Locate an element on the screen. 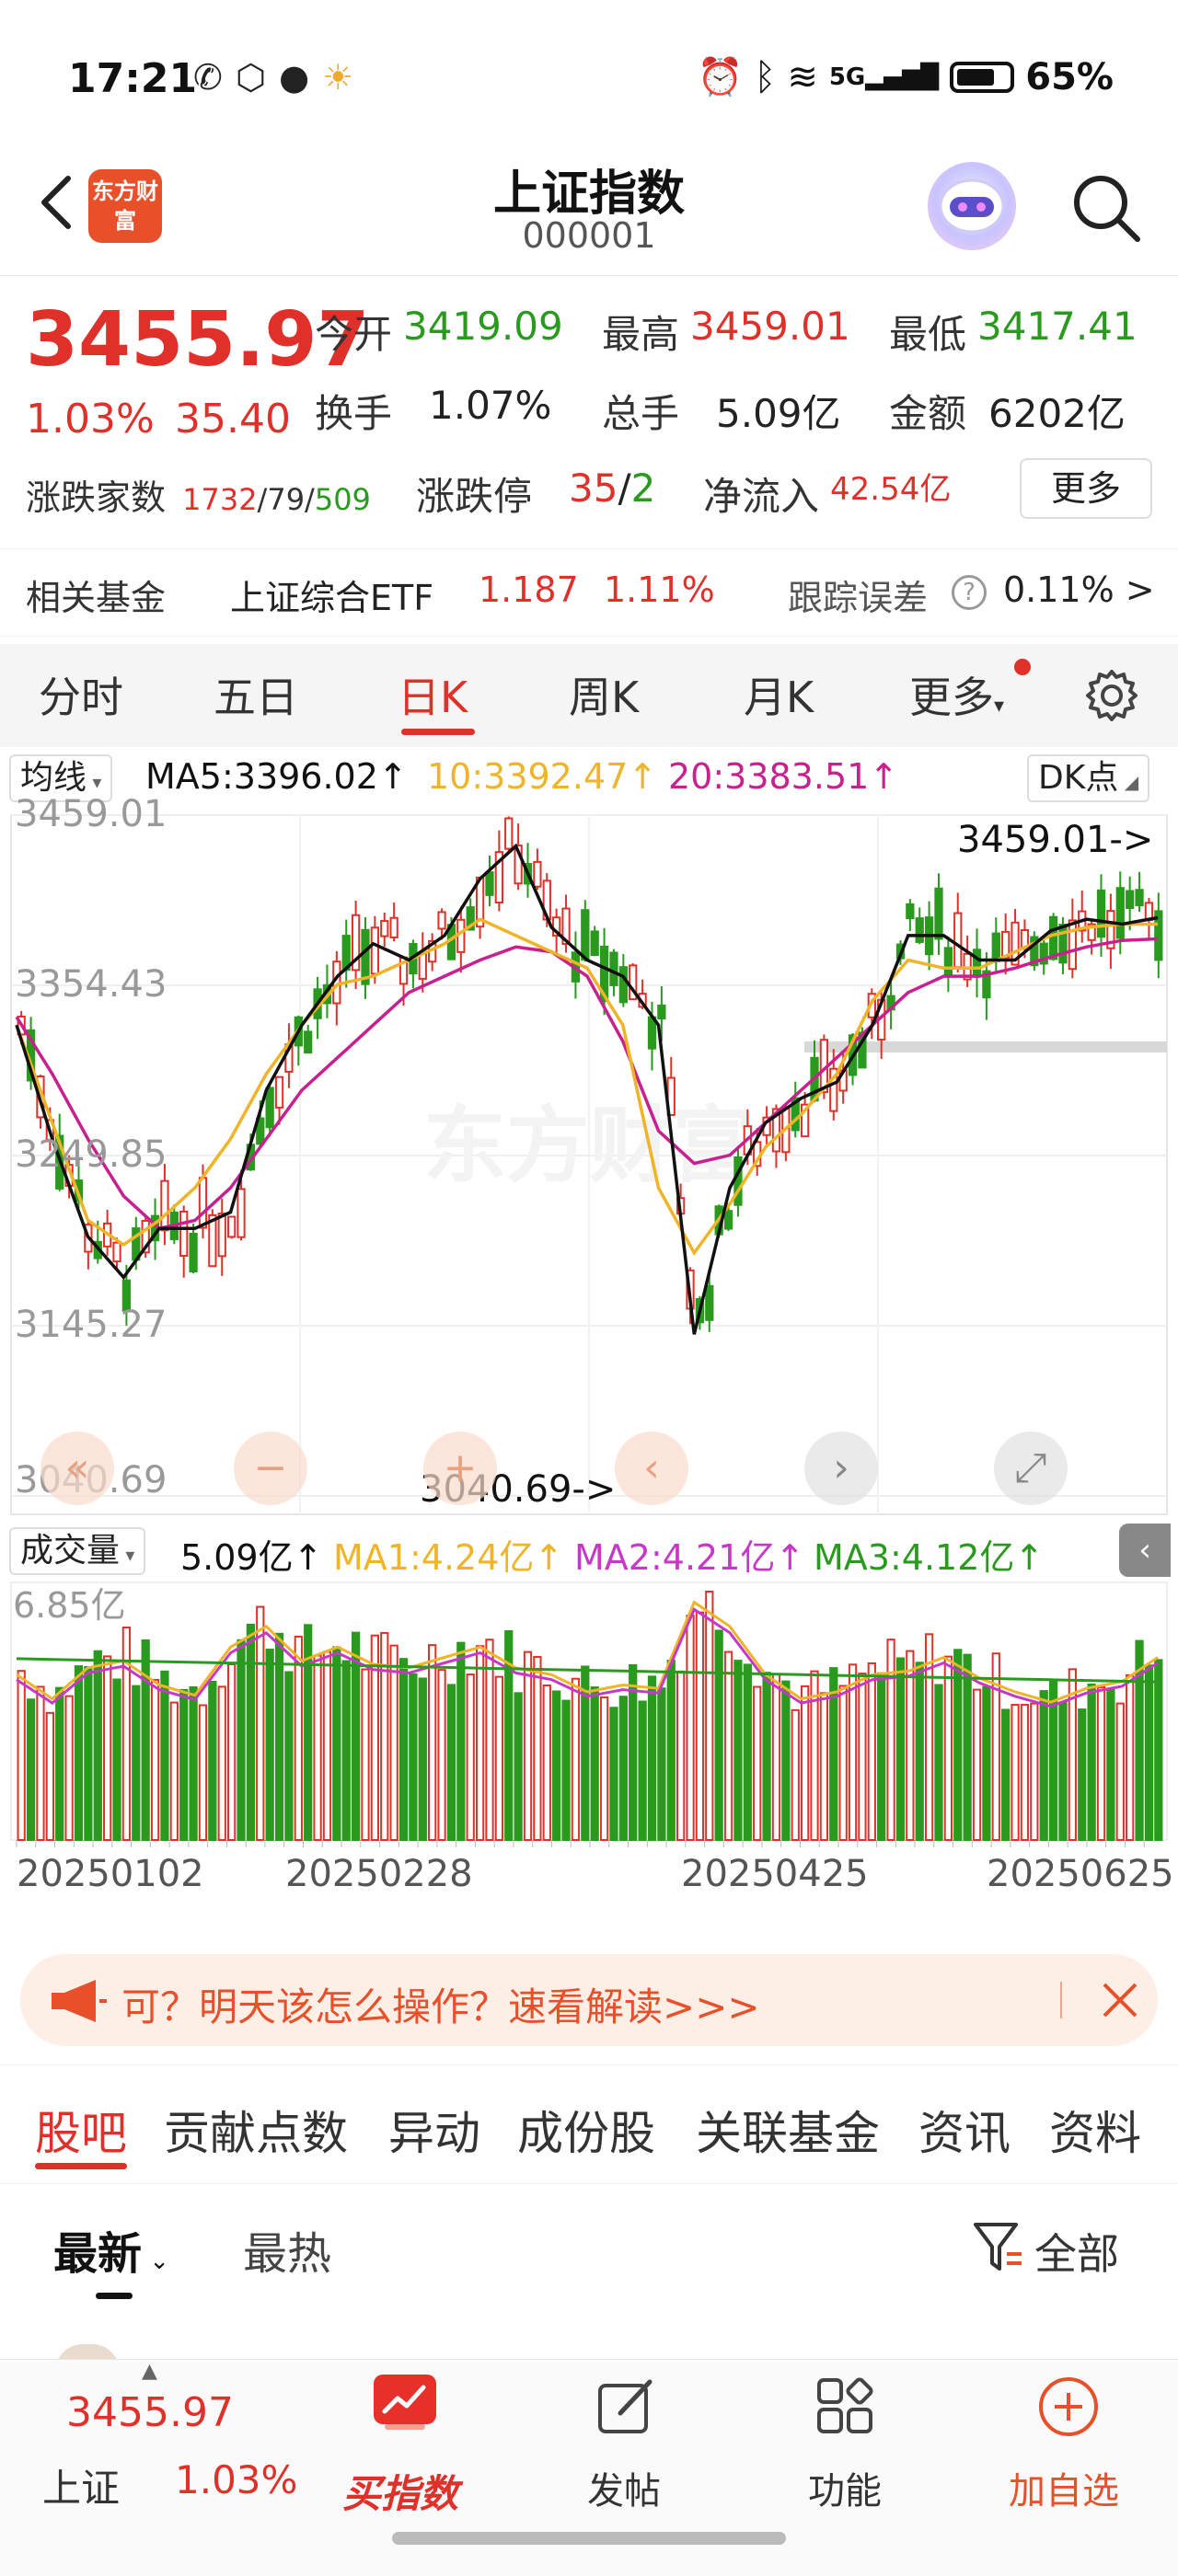 The width and height of the screenshot is (1178, 2576). app-header: 东方财富 上证指数 000001 is located at coordinates (589, 211).